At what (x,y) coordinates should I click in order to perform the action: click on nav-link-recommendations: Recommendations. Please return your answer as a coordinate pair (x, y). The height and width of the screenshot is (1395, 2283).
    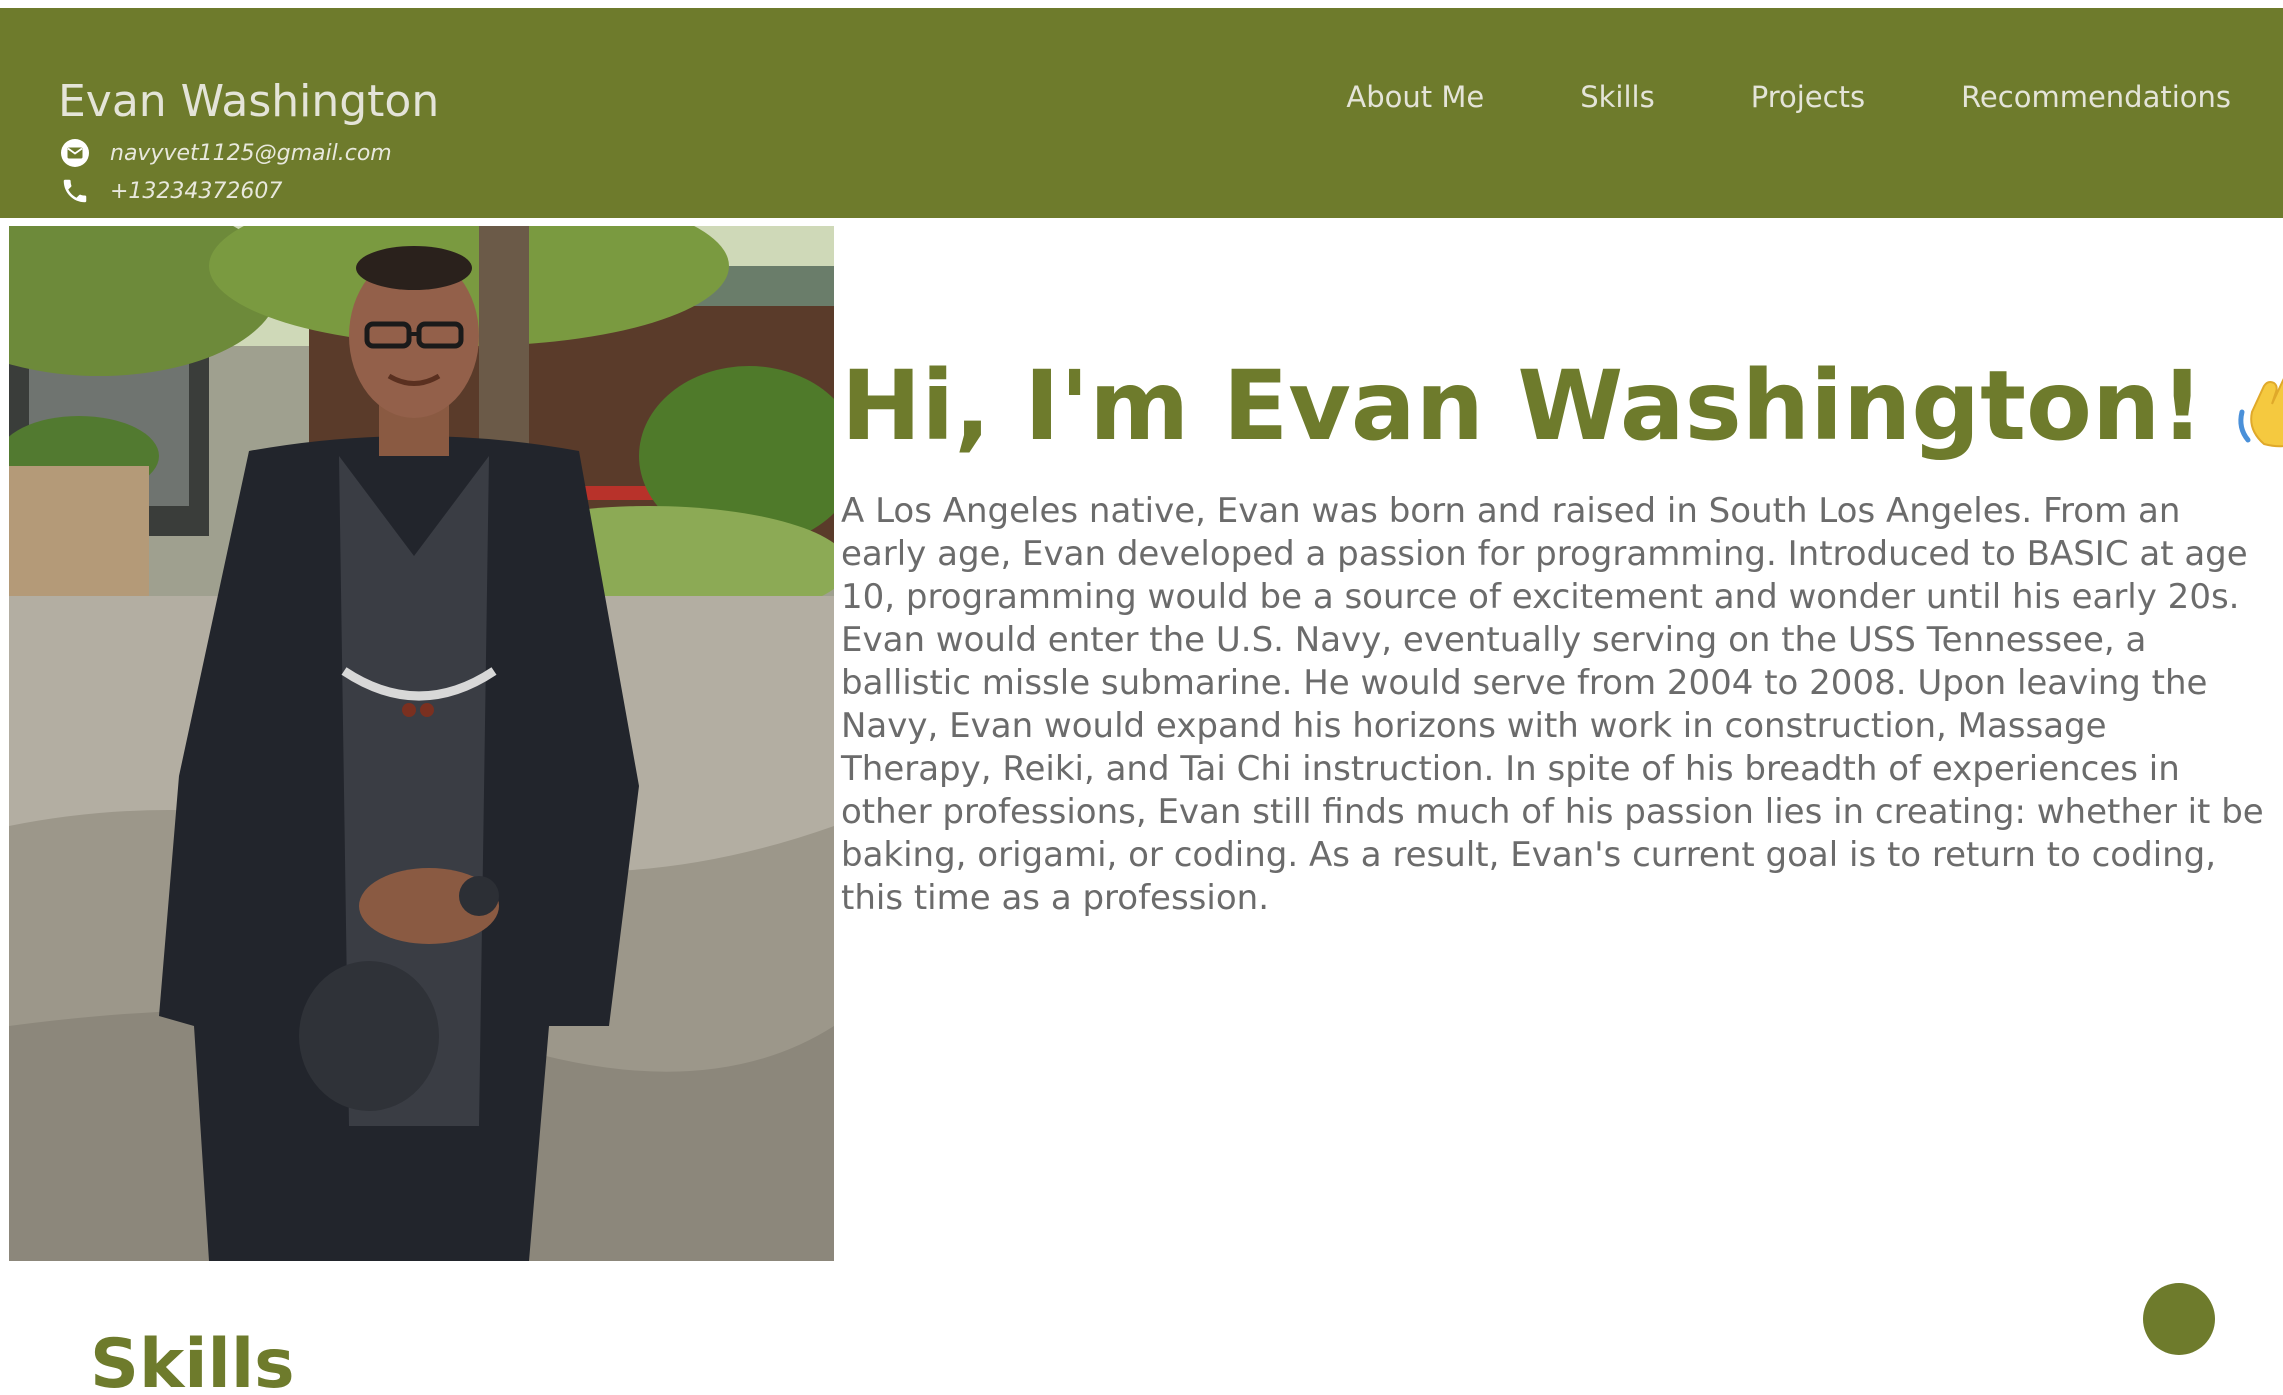
    Looking at the image, I should click on (2096, 97).